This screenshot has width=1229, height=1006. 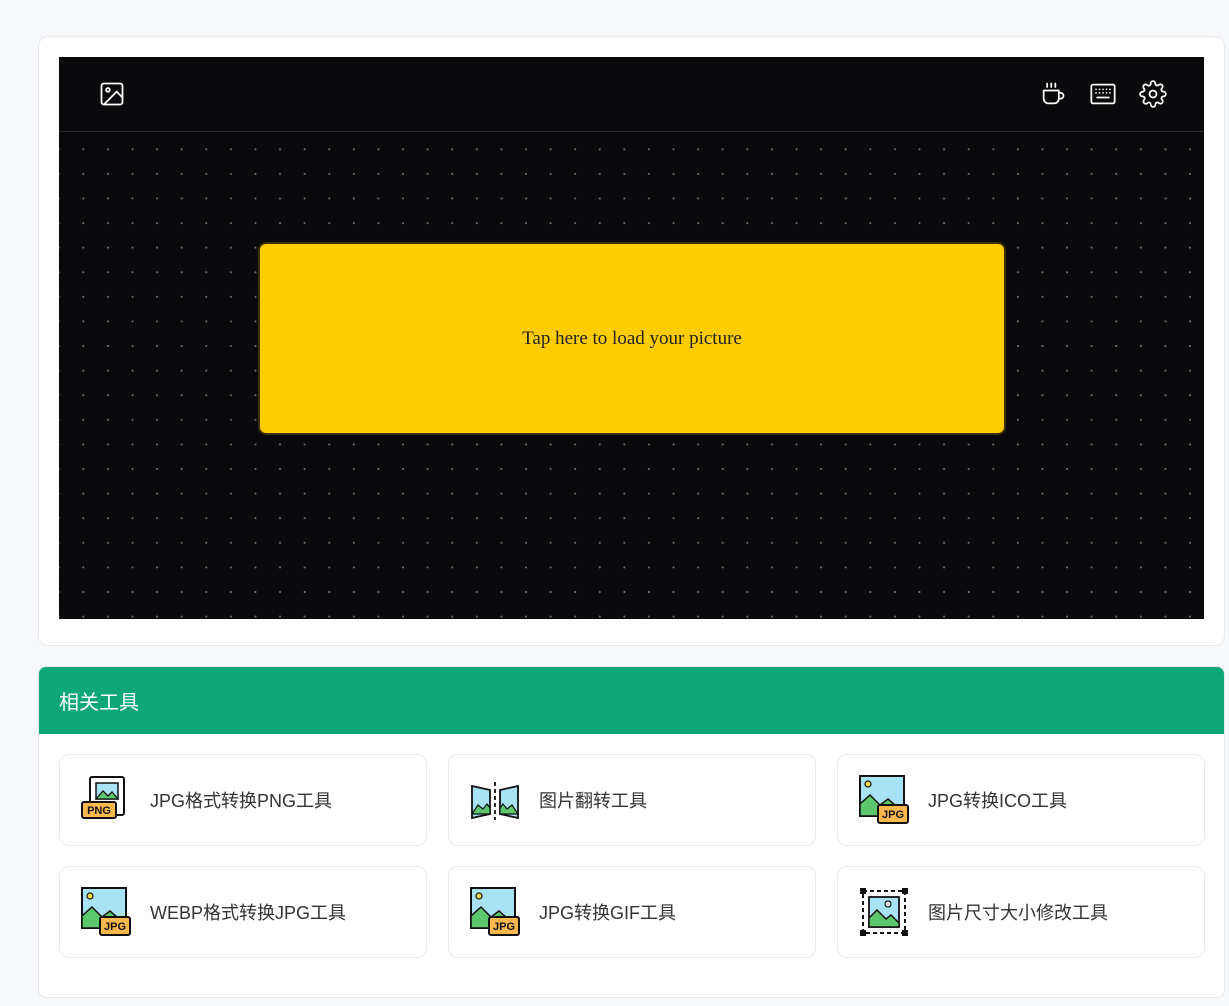 I want to click on tool-jpg-to-ico: JPG JPG转换ICO工具, so click(x=1021, y=800).